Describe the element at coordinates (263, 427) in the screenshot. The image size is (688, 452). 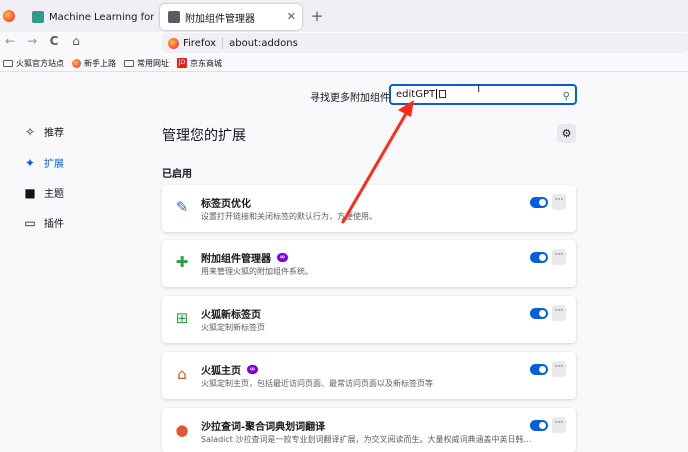
I see `extension-name: 沙拉查词-聚合词典划词翻译` at that location.